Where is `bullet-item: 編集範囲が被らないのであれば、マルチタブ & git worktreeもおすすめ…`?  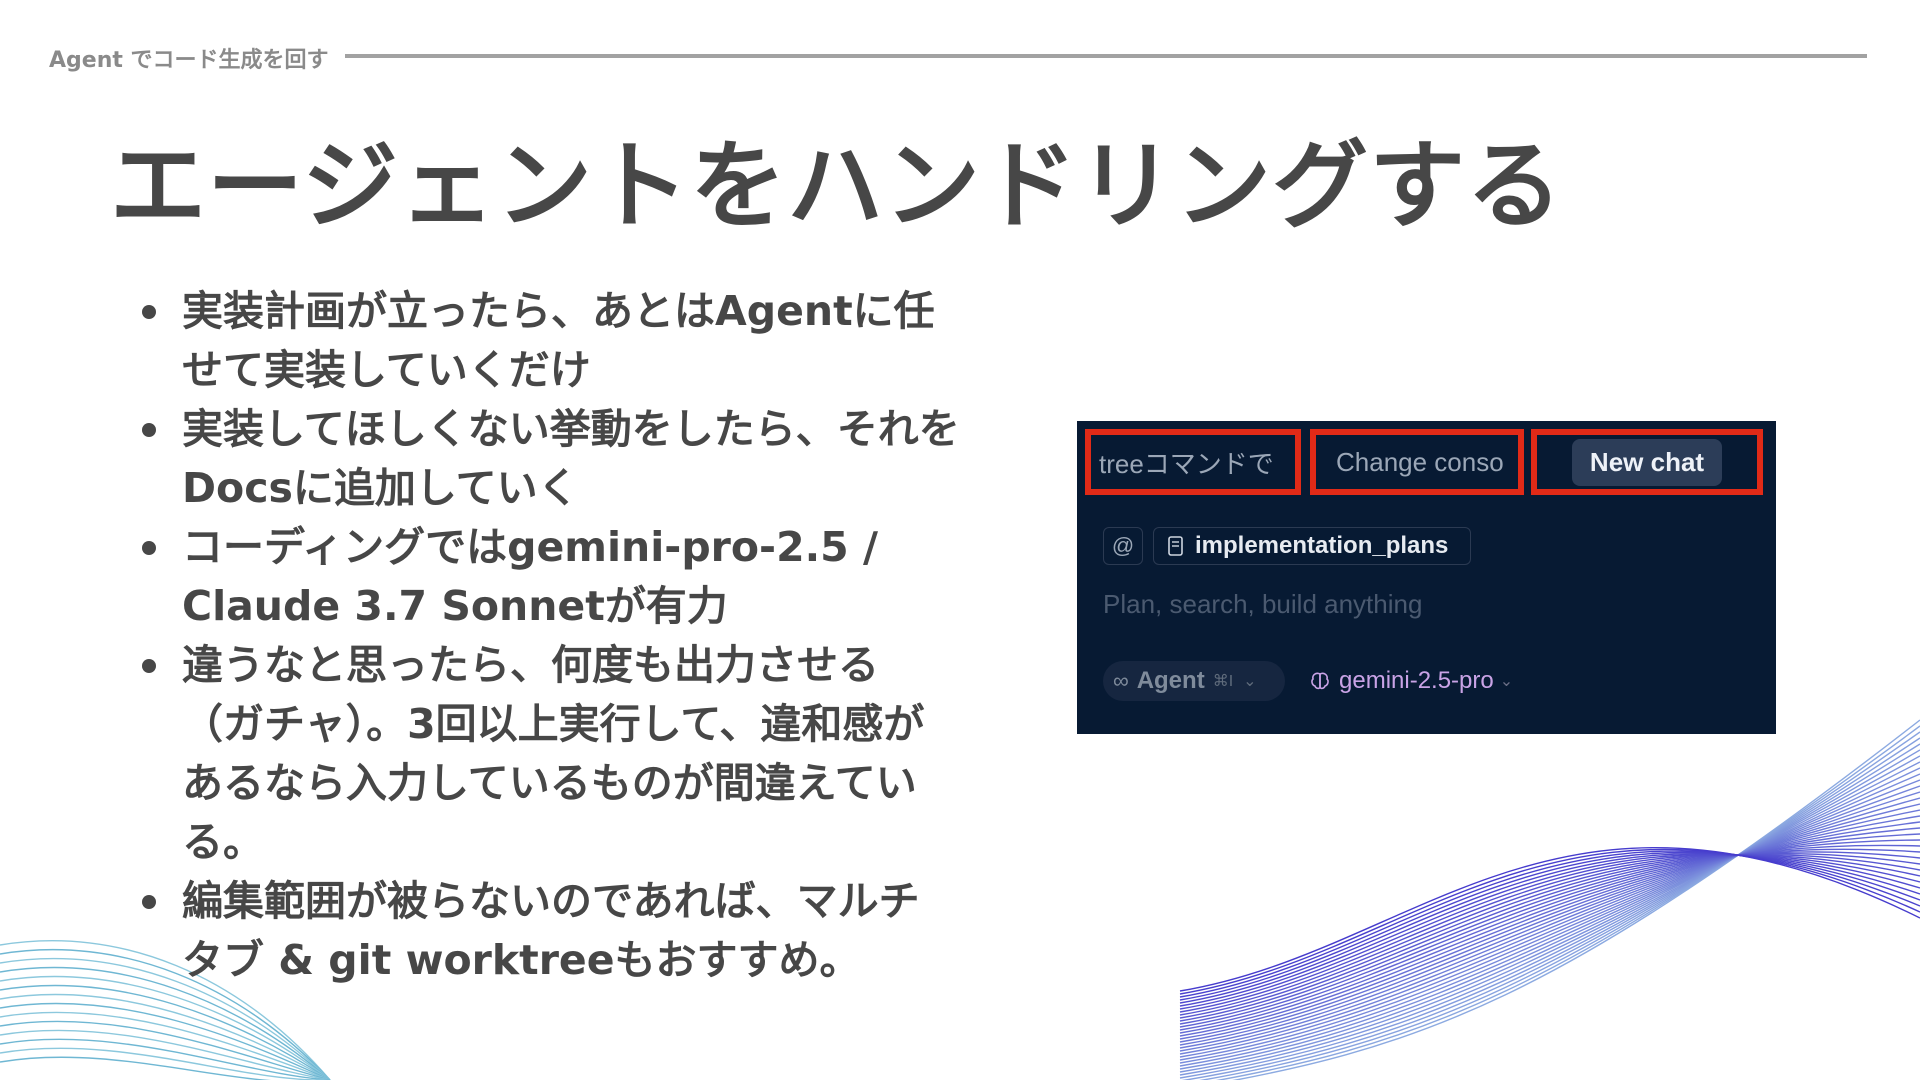
bullet-item: 編集範囲が被らないのであれば、マルチタブ & git worktreeもおすすめ… is located at coordinates (550, 931).